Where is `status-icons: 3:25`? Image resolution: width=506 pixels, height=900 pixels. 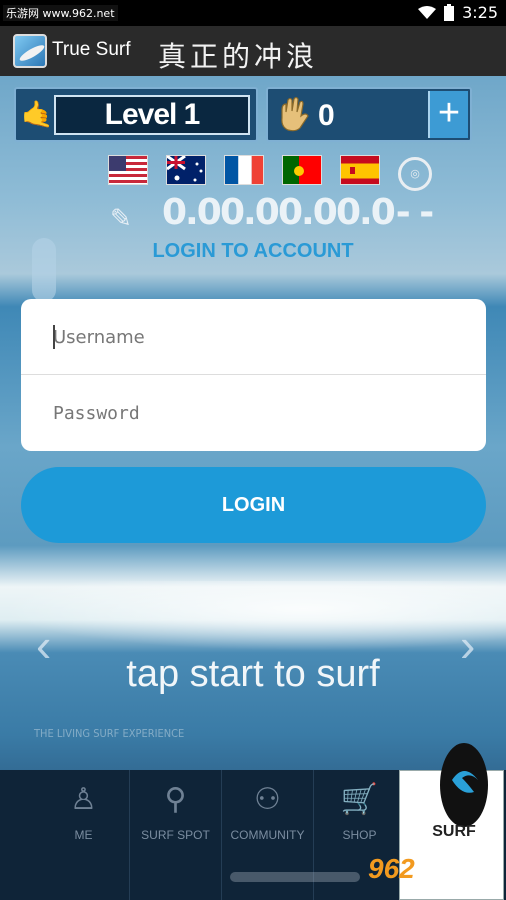
status-icons: 3:25 is located at coordinates (458, 12).